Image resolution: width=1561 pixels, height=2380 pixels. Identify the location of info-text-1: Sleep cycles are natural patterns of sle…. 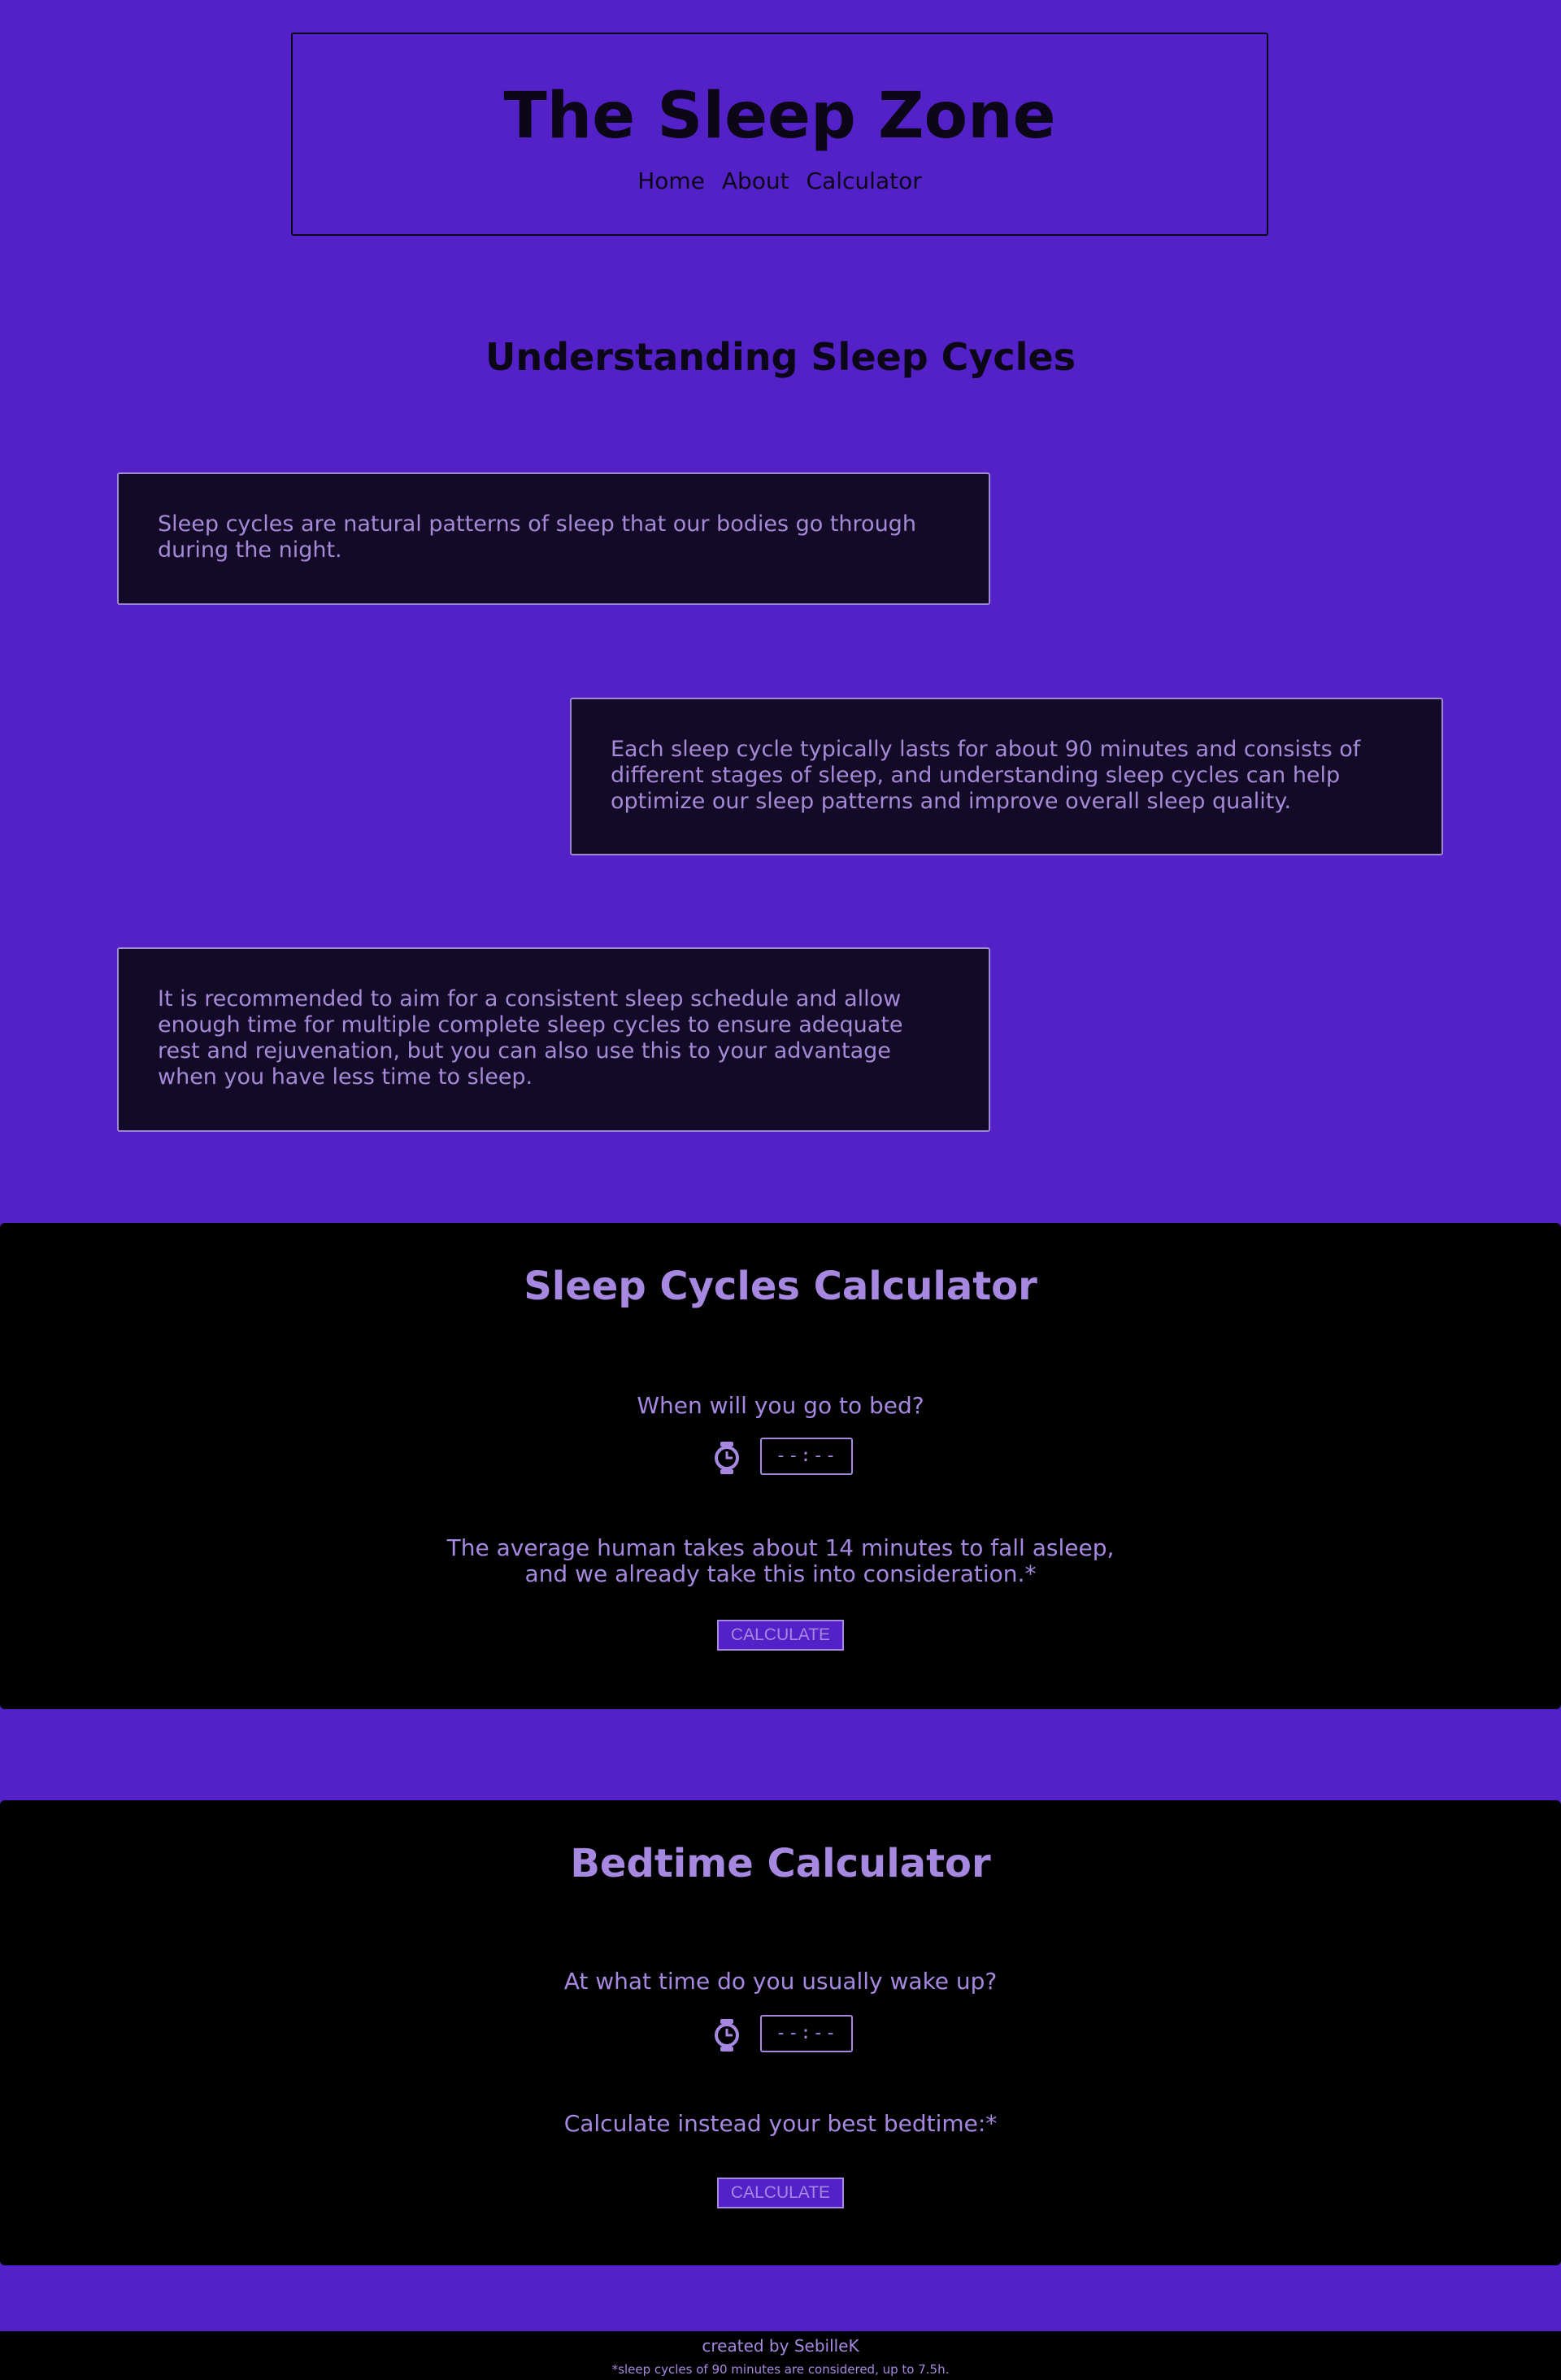
(537, 537).